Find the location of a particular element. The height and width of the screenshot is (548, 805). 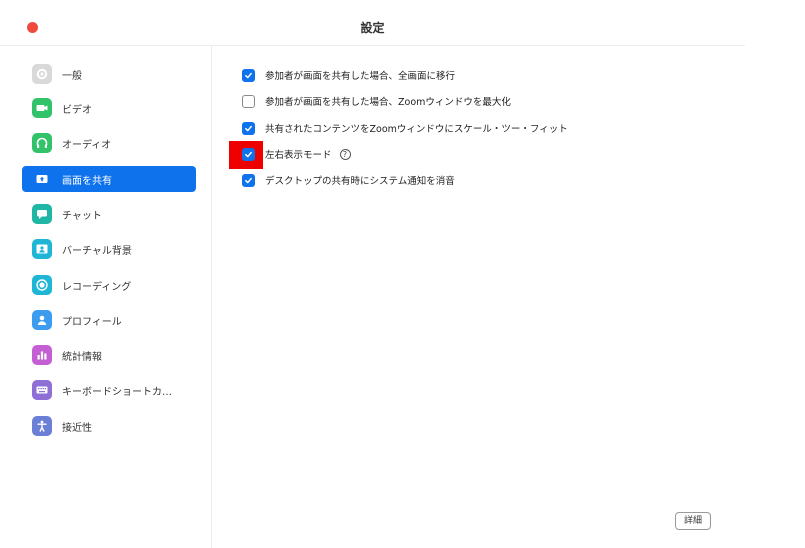

share-screen-icon is located at coordinates (42, 179).